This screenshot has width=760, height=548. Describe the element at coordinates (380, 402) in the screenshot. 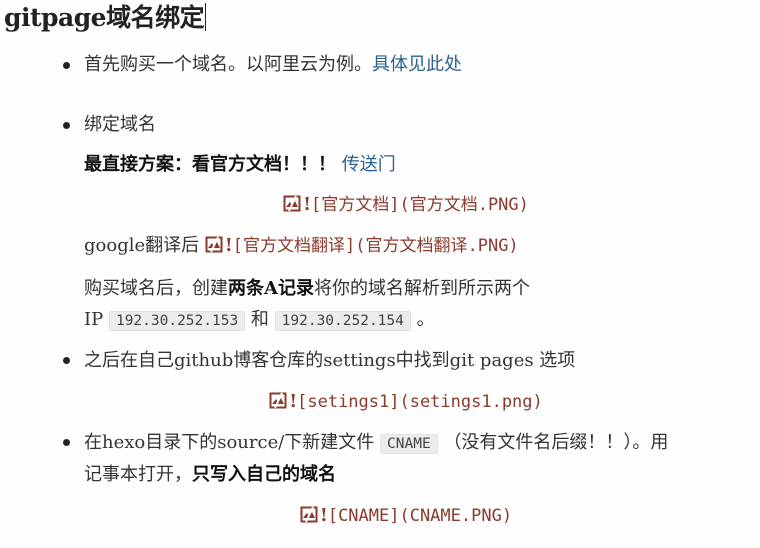

I see `image-placeholder-settings: ![setings1](setings1.png)` at that location.